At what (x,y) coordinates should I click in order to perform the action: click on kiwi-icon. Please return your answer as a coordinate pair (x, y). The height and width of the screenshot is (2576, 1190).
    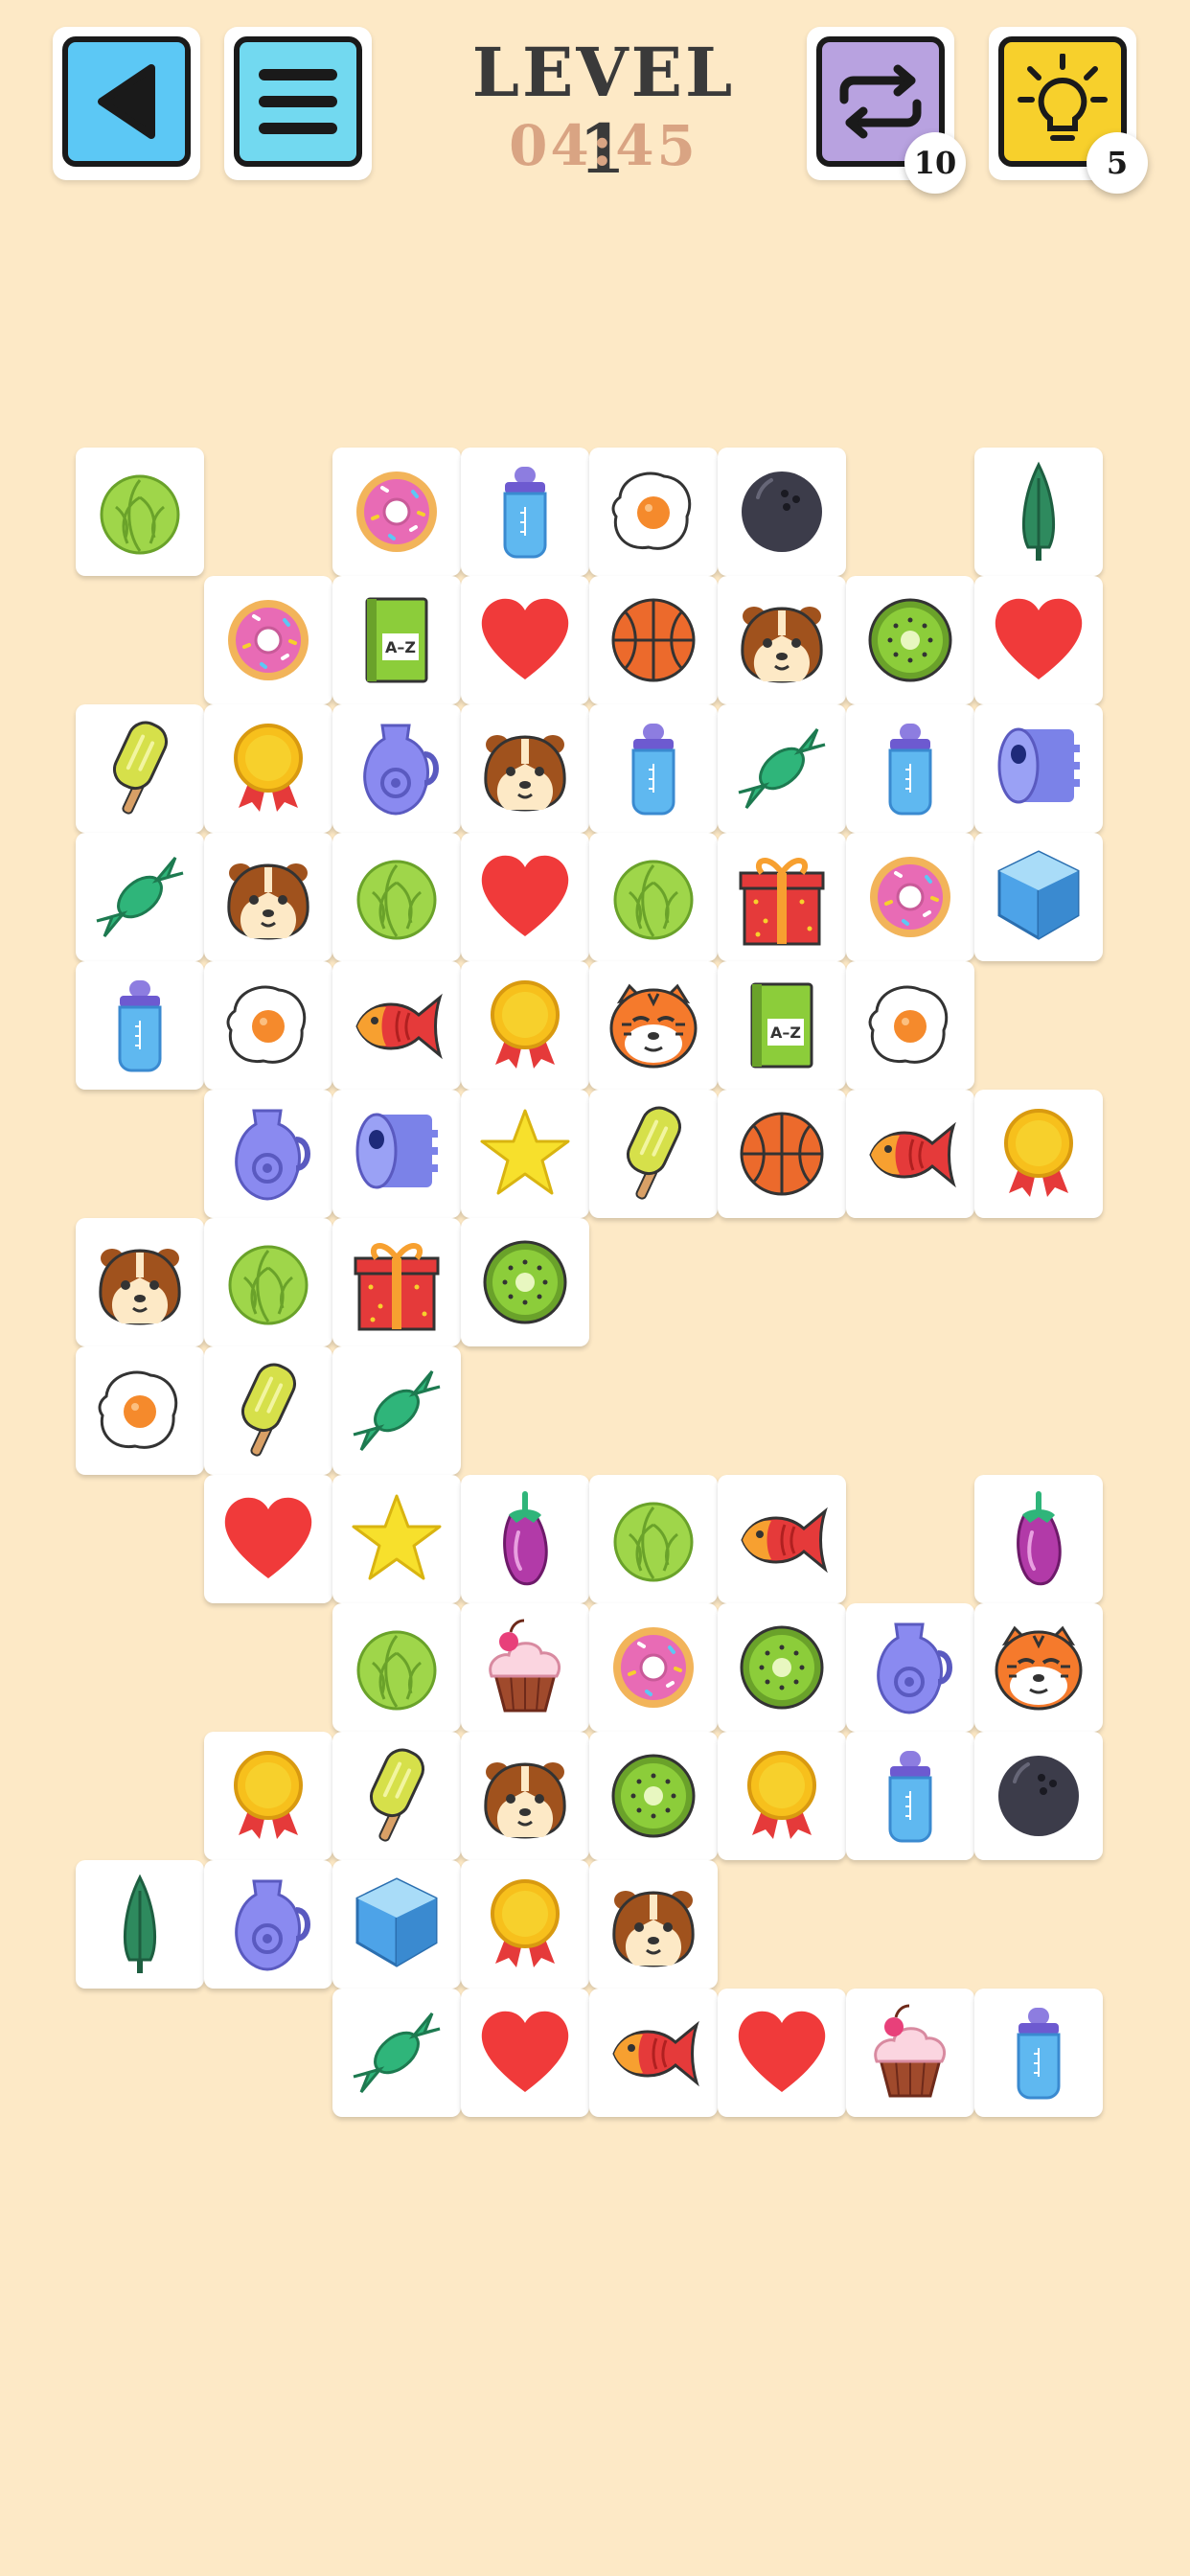
    Looking at the image, I should click on (782, 1667).